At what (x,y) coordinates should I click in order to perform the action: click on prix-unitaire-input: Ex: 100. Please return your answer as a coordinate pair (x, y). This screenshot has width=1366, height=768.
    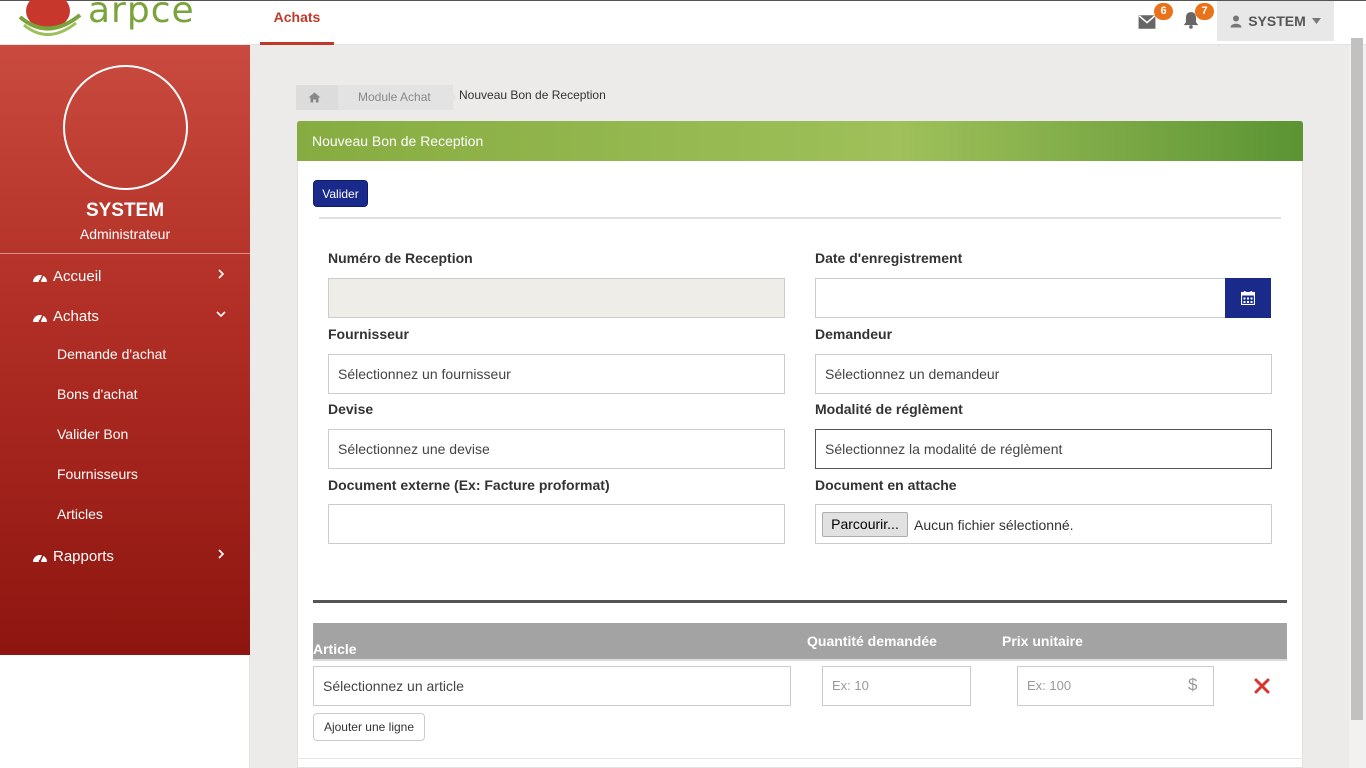
    Looking at the image, I should click on (1115, 686).